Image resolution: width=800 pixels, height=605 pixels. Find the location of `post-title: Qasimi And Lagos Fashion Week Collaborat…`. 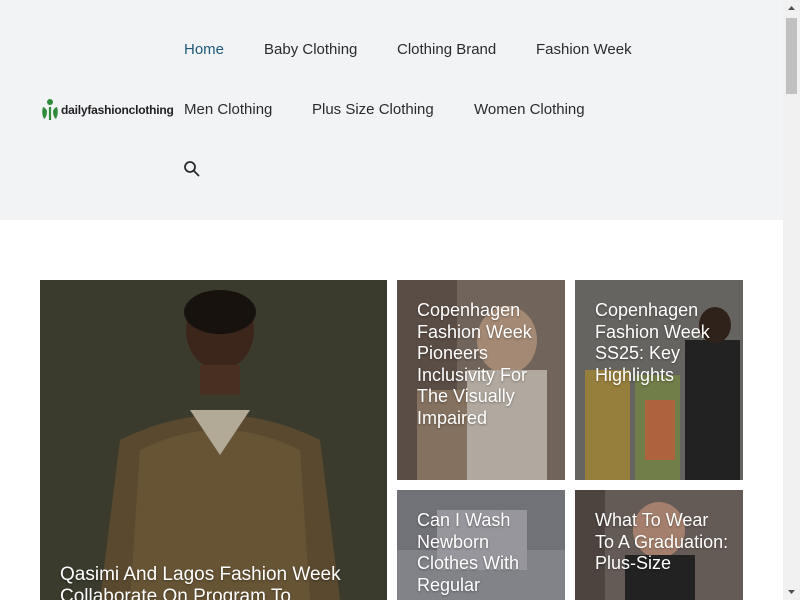

post-title: Qasimi And Lagos Fashion Week Collaborat… is located at coordinates (215, 582).